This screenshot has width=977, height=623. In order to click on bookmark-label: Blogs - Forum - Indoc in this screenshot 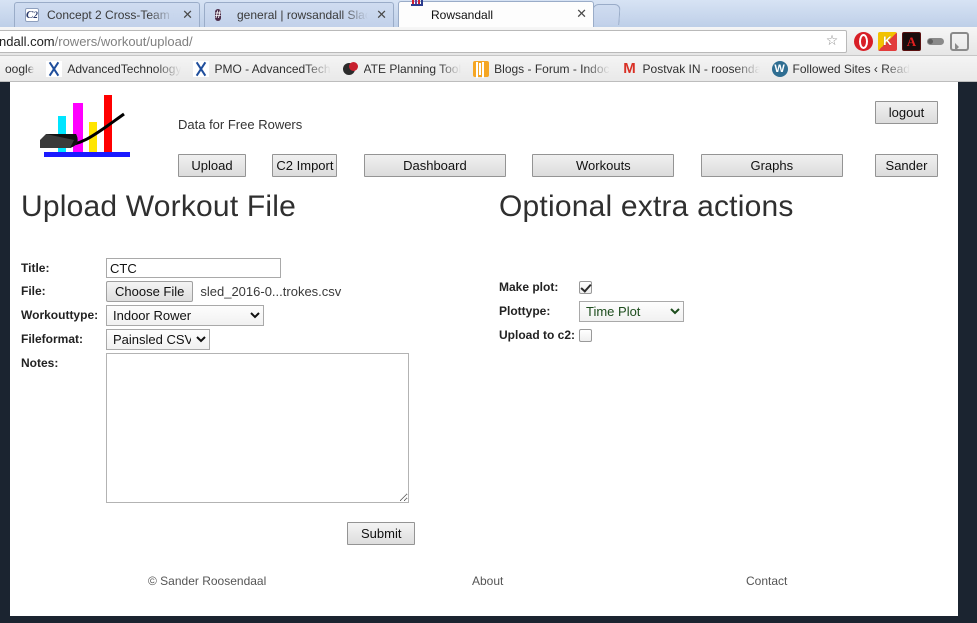, I will do `click(552, 68)`.